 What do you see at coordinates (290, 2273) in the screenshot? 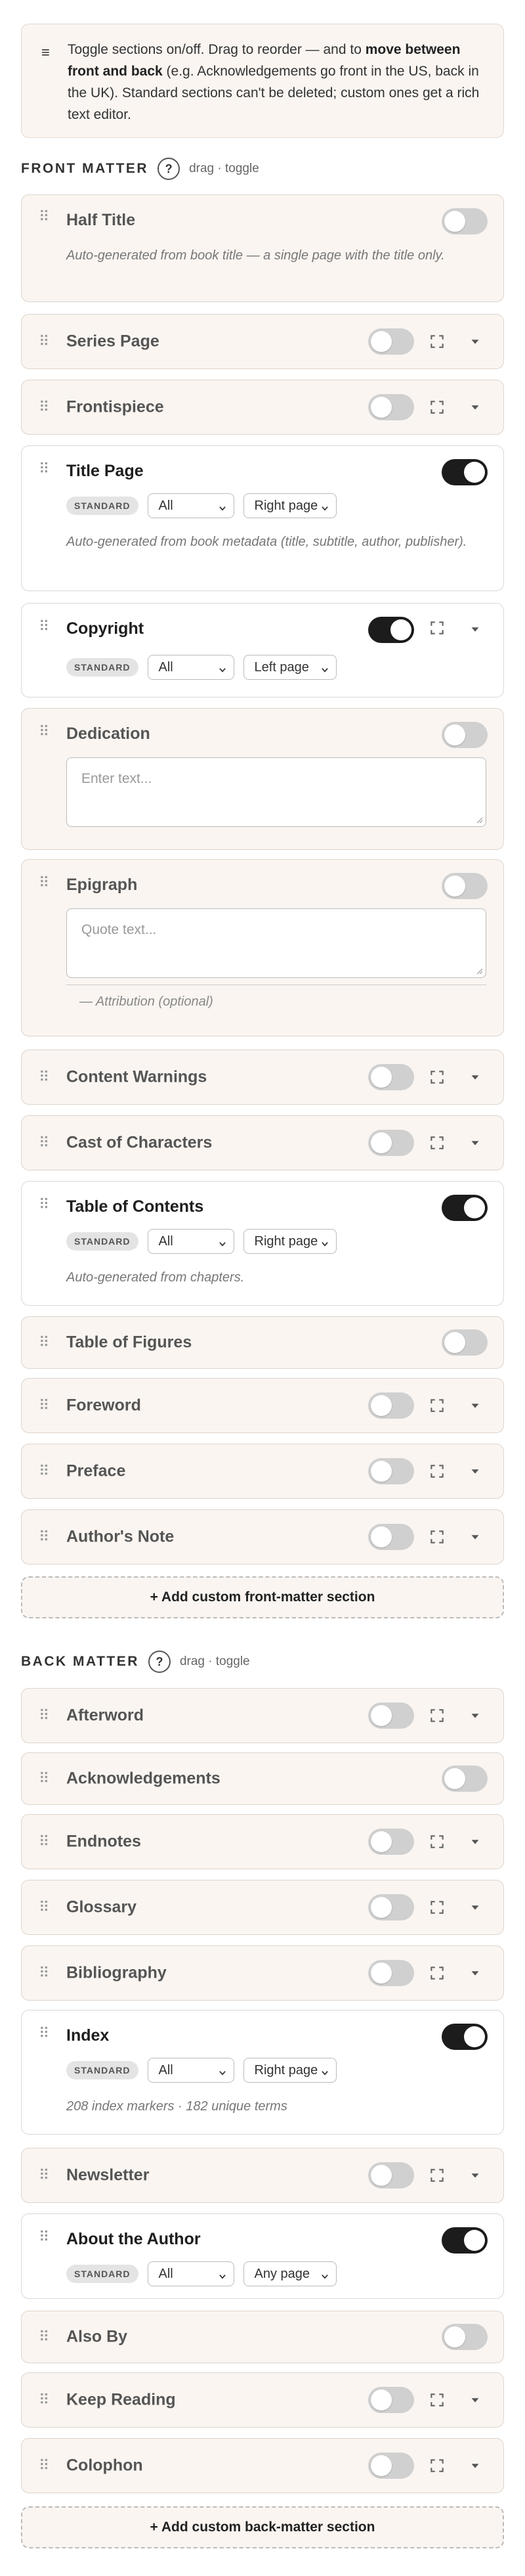
I see `page-side-select: Any page` at bounding box center [290, 2273].